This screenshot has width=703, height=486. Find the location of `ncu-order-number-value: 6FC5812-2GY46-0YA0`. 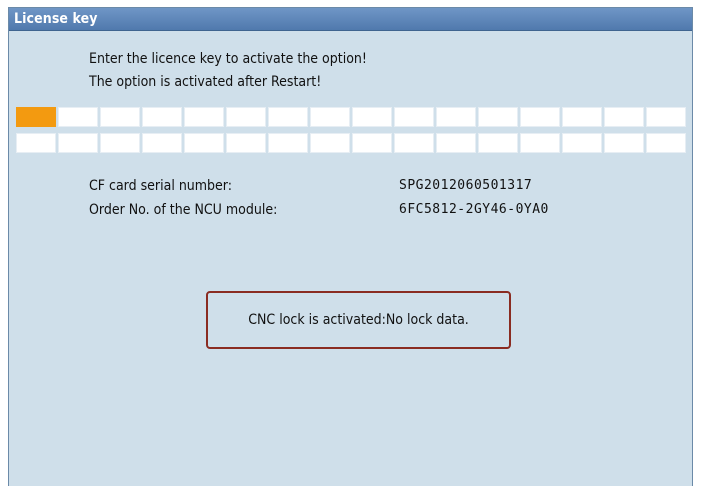

ncu-order-number-value: 6FC5812-2GY46-0YA0 is located at coordinates (474, 209).